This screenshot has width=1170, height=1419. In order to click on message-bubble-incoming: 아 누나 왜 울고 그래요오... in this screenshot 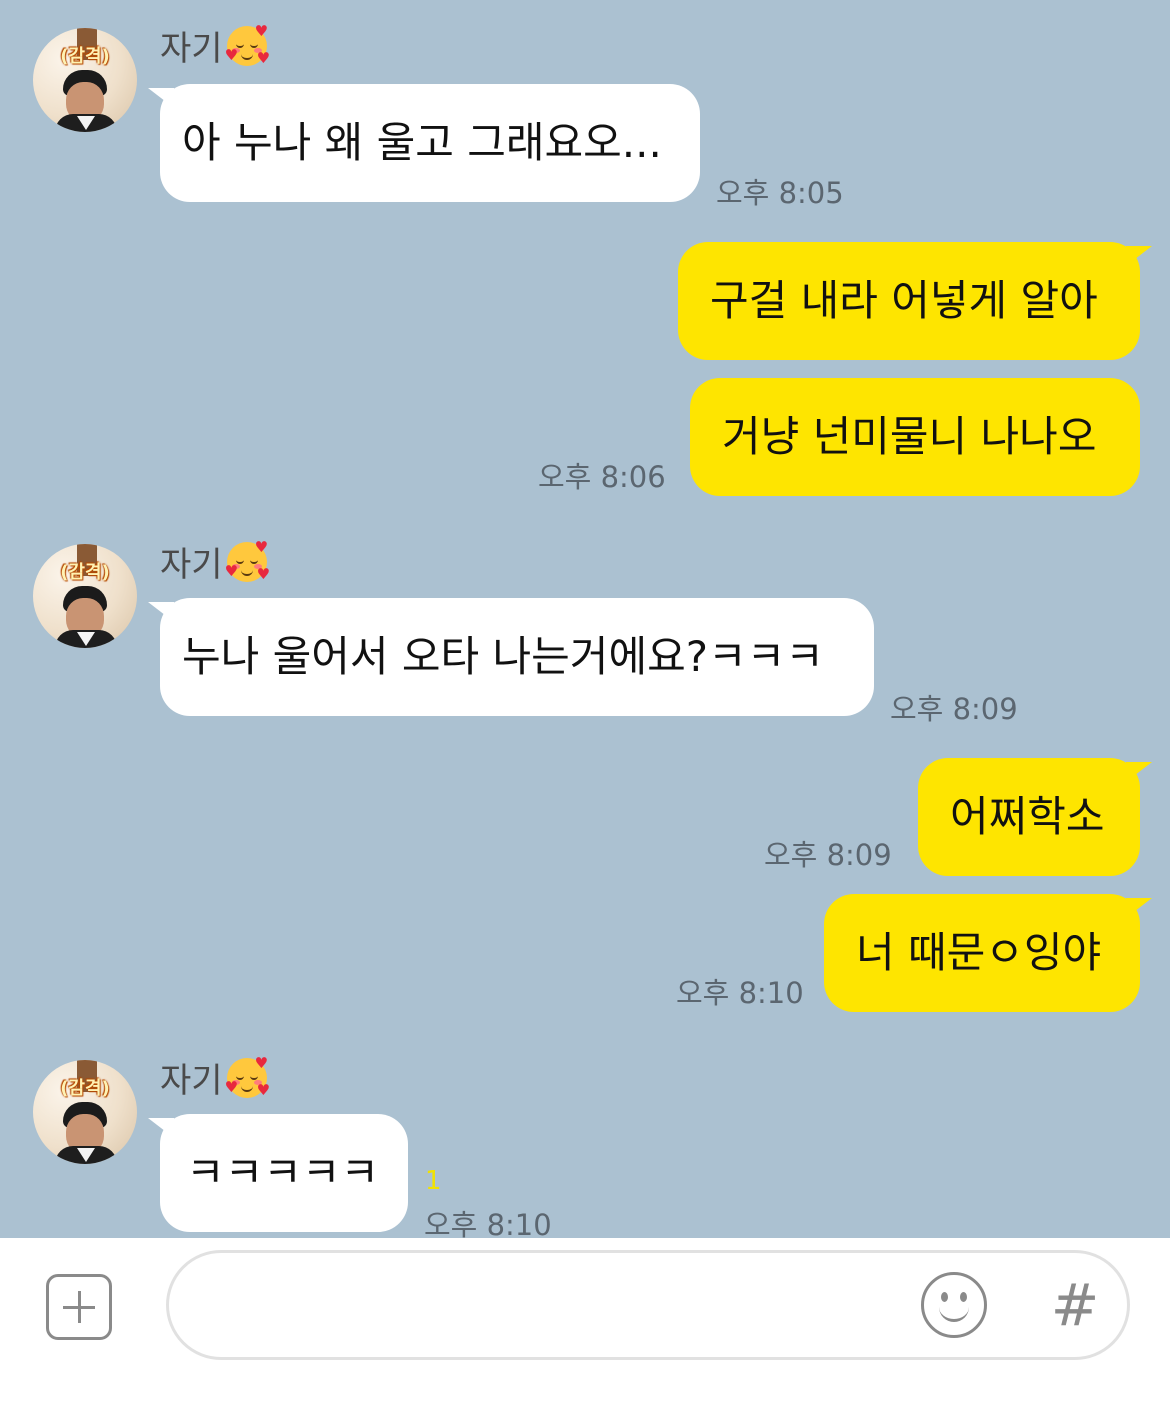, I will do `click(424, 143)`.